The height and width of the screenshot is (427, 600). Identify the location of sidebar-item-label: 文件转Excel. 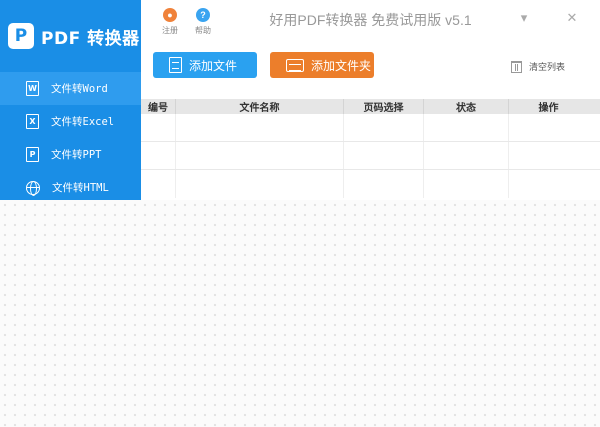
(83, 122).